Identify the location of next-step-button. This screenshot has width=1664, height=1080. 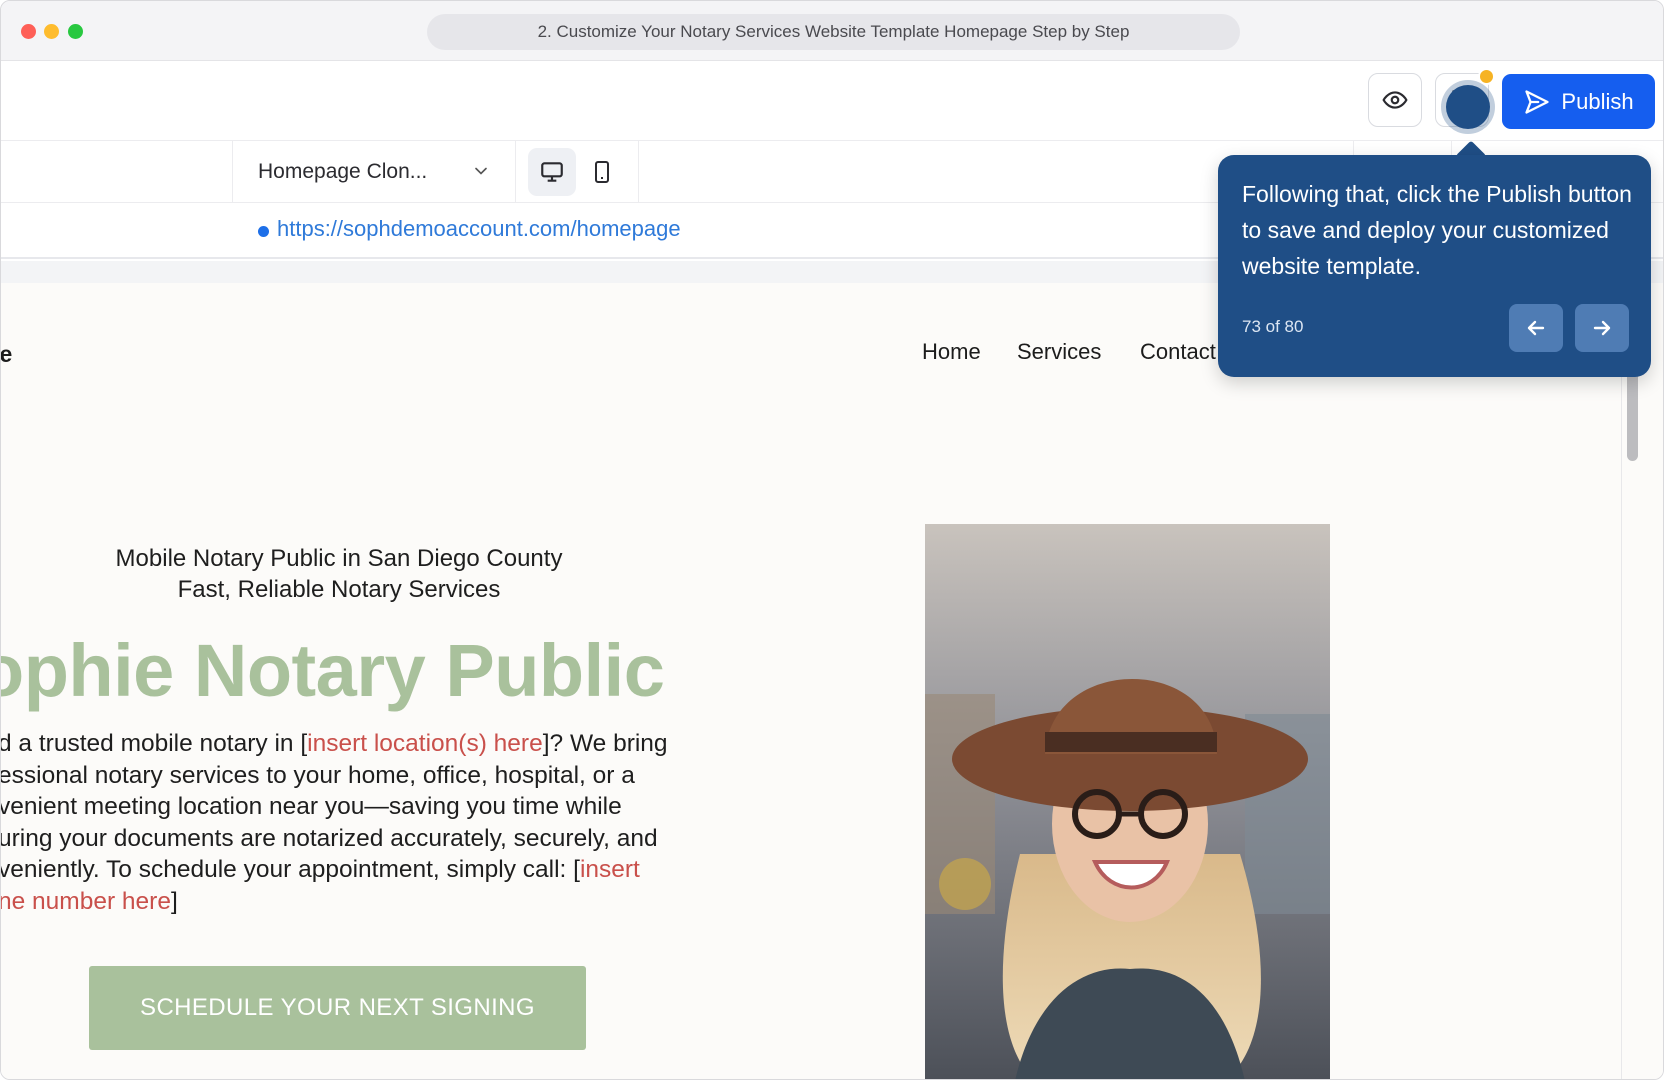
(1602, 328).